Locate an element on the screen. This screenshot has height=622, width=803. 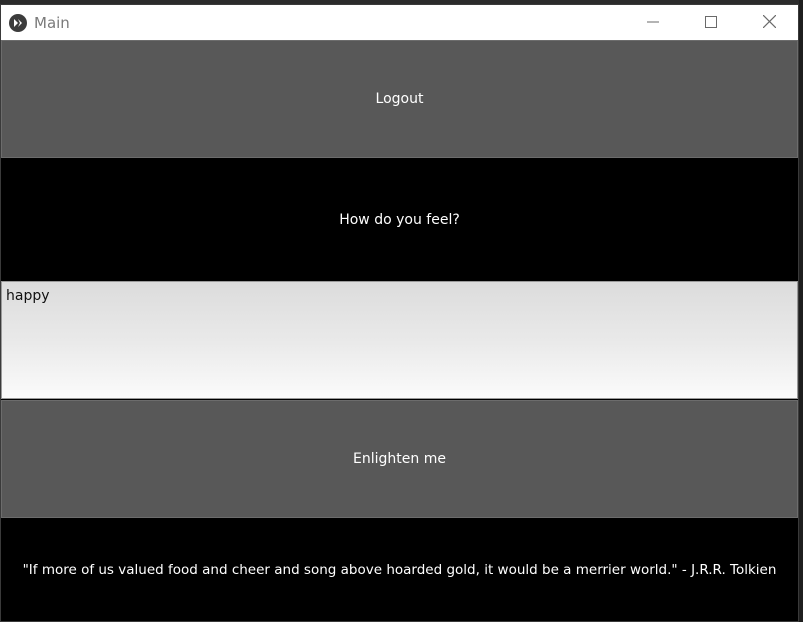
kivy-app-icon is located at coordinates (18, 22).